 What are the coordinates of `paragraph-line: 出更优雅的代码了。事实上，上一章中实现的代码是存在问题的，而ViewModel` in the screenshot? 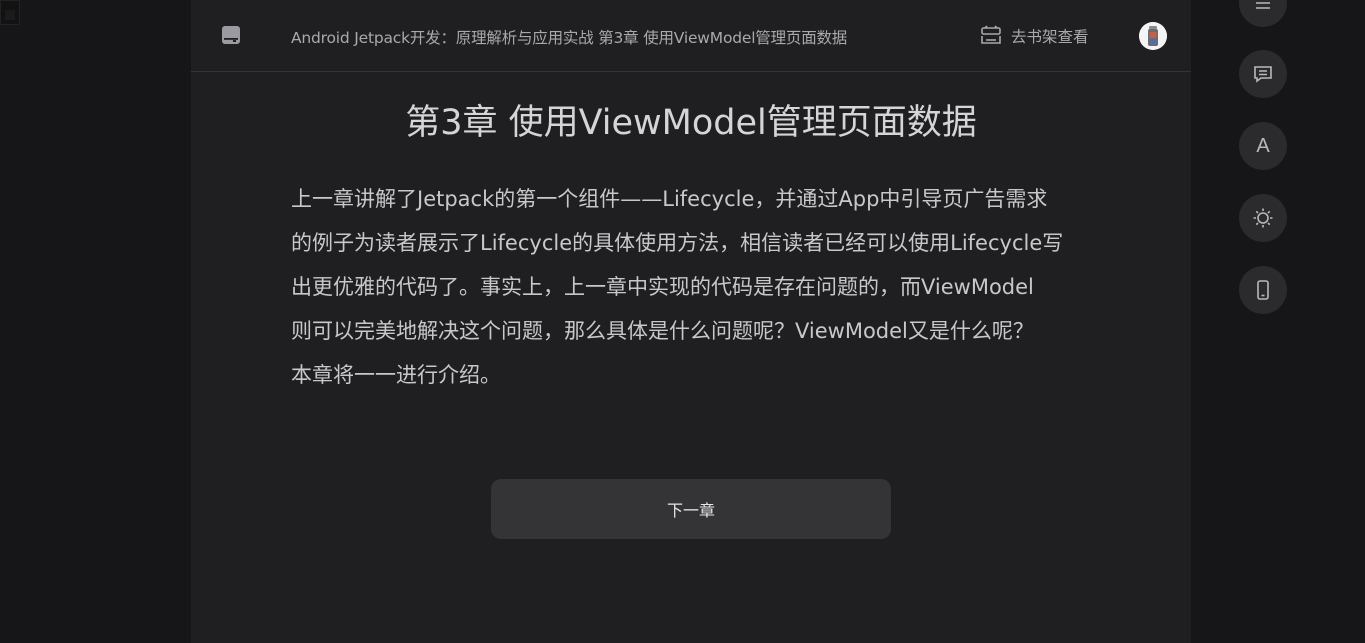 It's located at (662, 287).